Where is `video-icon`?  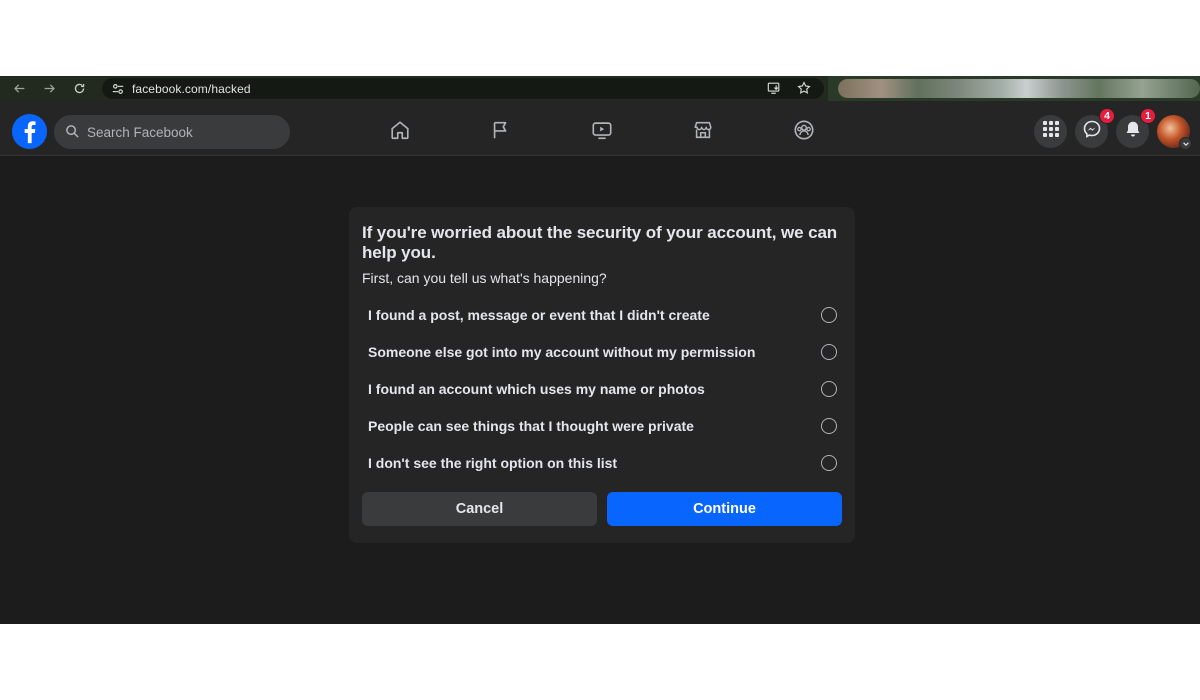
video-icon is located at coordinates (602, 132).